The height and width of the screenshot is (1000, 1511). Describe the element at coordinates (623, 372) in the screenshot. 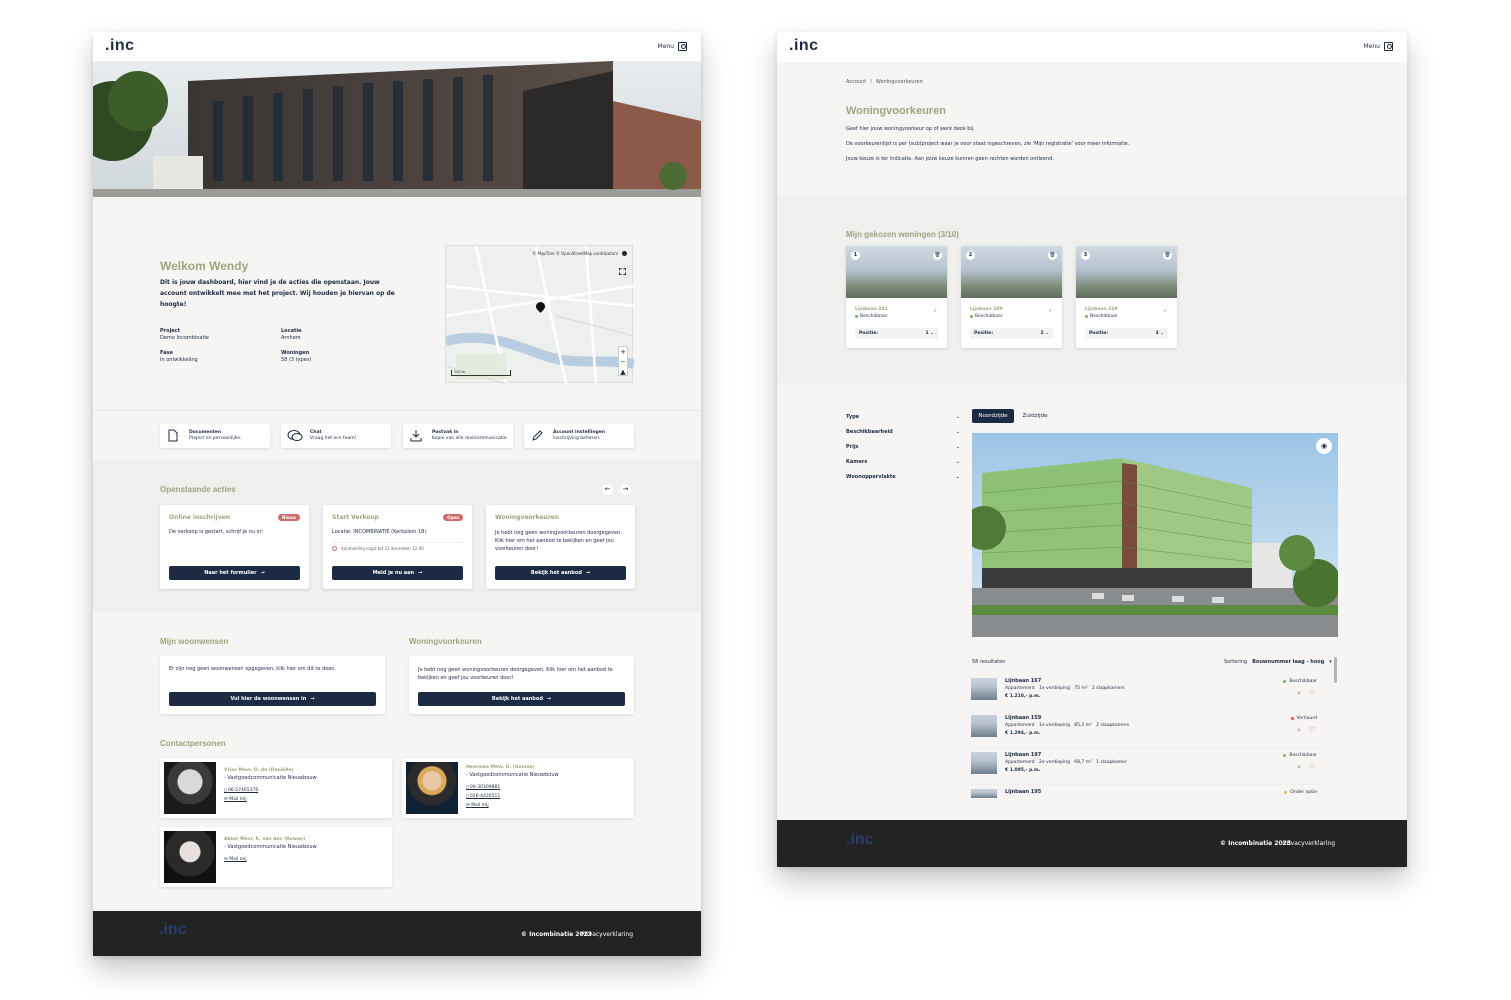

I see `compass-icon: ▲` at that location.